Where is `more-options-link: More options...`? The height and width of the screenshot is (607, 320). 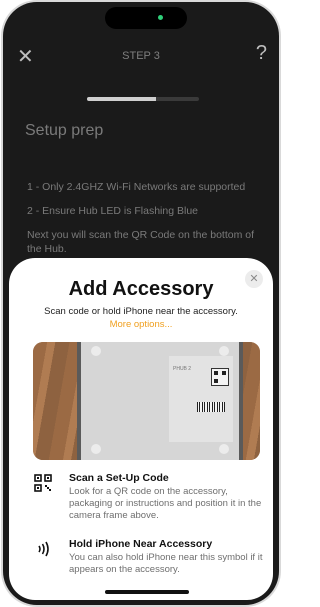
more-options-link: More options... is located at coordinates (141, 324).